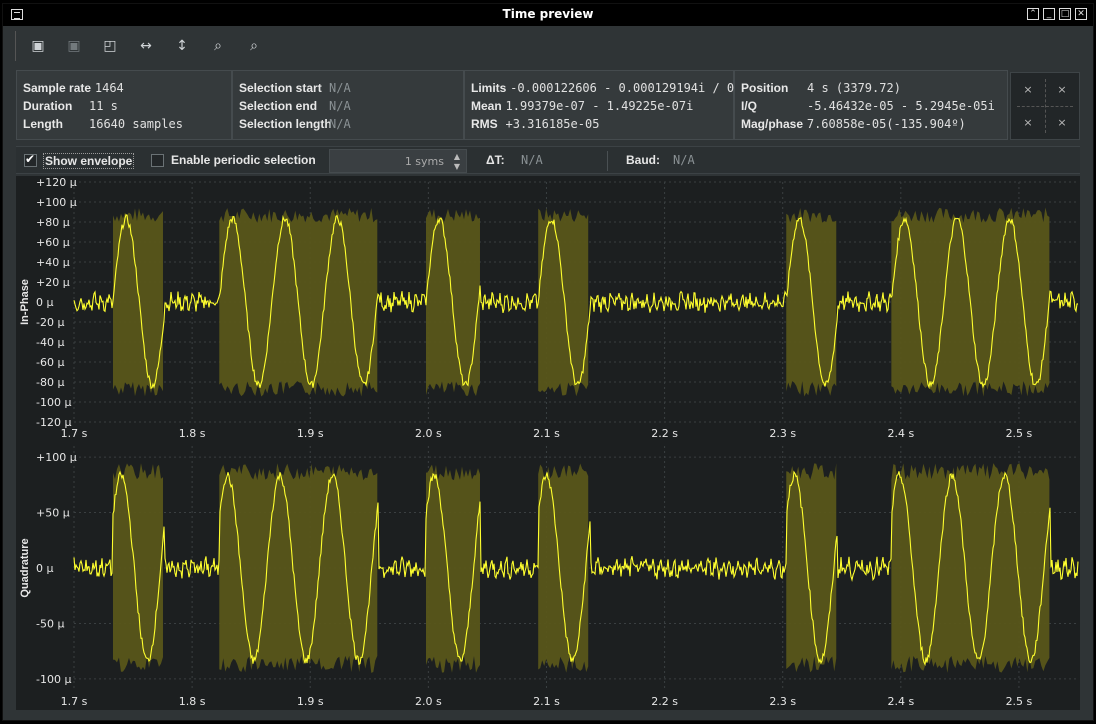 The width and height of the screenshot is (1096, 724). I want to click on sample-rate-label: Sample rate, so click(57, 88).